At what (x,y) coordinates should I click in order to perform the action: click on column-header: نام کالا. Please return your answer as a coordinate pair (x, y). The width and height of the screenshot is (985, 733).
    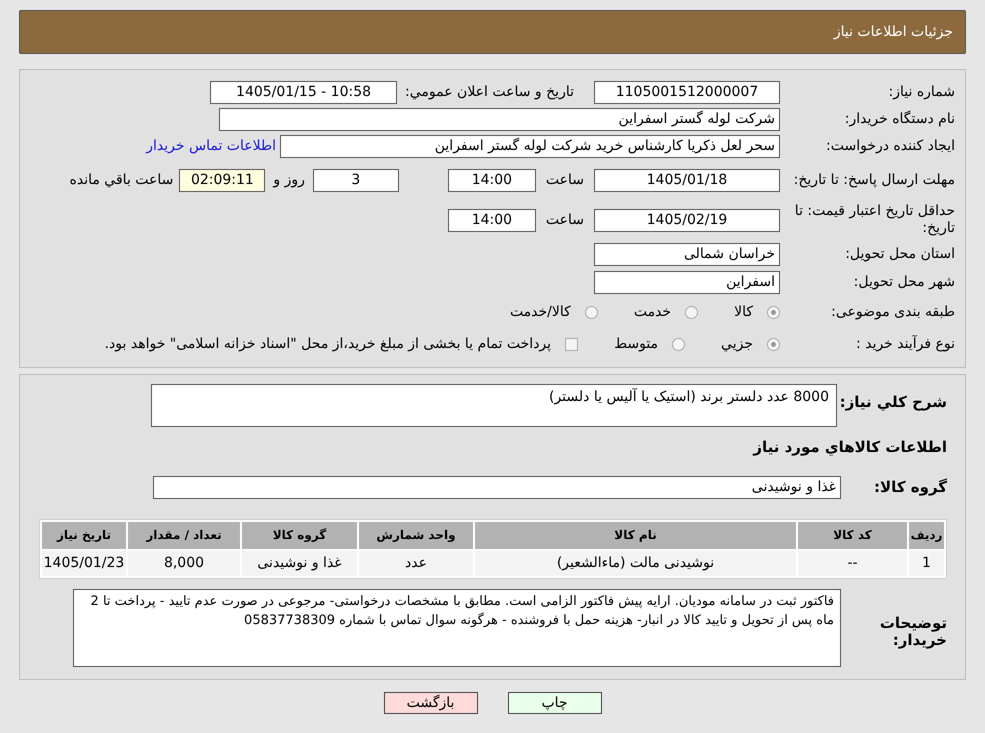
    Looking at the image, I should click on (635, 535).